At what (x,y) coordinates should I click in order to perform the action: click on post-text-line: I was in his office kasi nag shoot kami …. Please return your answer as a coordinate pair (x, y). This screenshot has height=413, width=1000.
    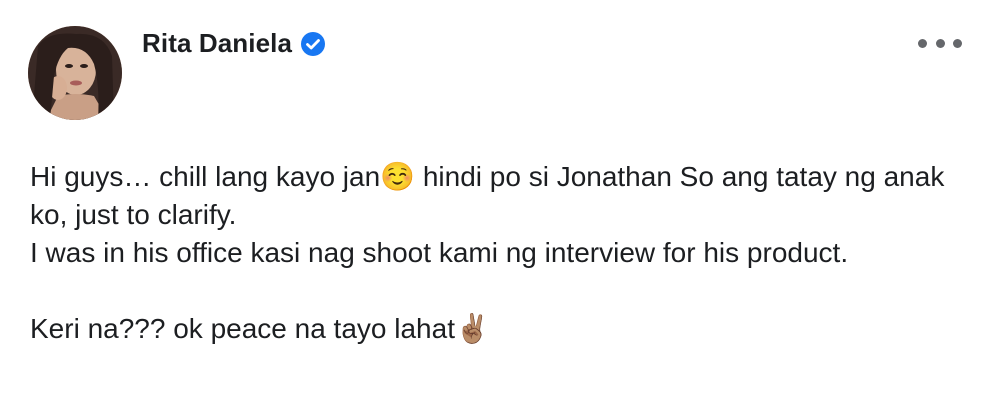
    Looking at the image, I should click on (439, 252).